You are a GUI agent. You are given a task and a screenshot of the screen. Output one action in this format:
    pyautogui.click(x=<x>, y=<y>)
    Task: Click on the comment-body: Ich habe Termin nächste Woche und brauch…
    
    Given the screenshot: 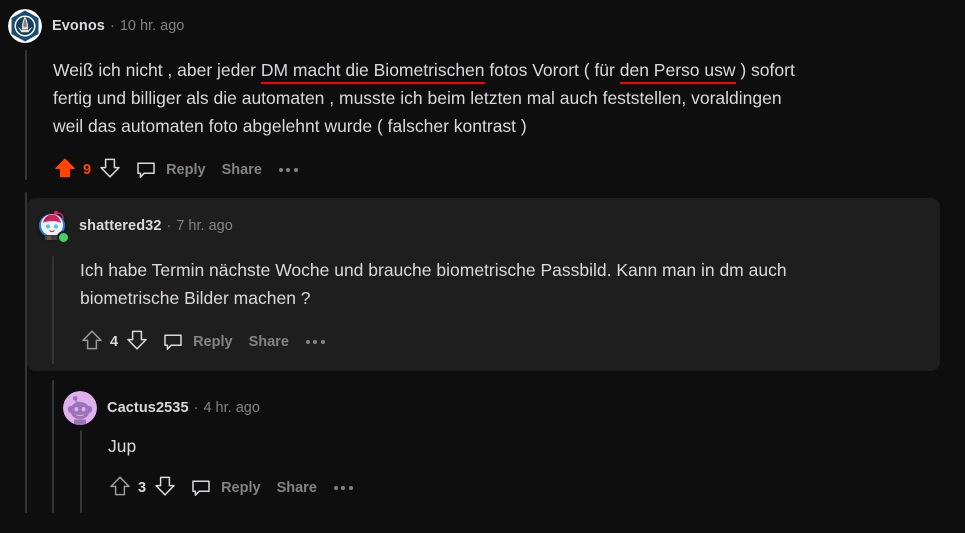 What is the action you would take?
    pyautogui.click(x=433, y=284)
    